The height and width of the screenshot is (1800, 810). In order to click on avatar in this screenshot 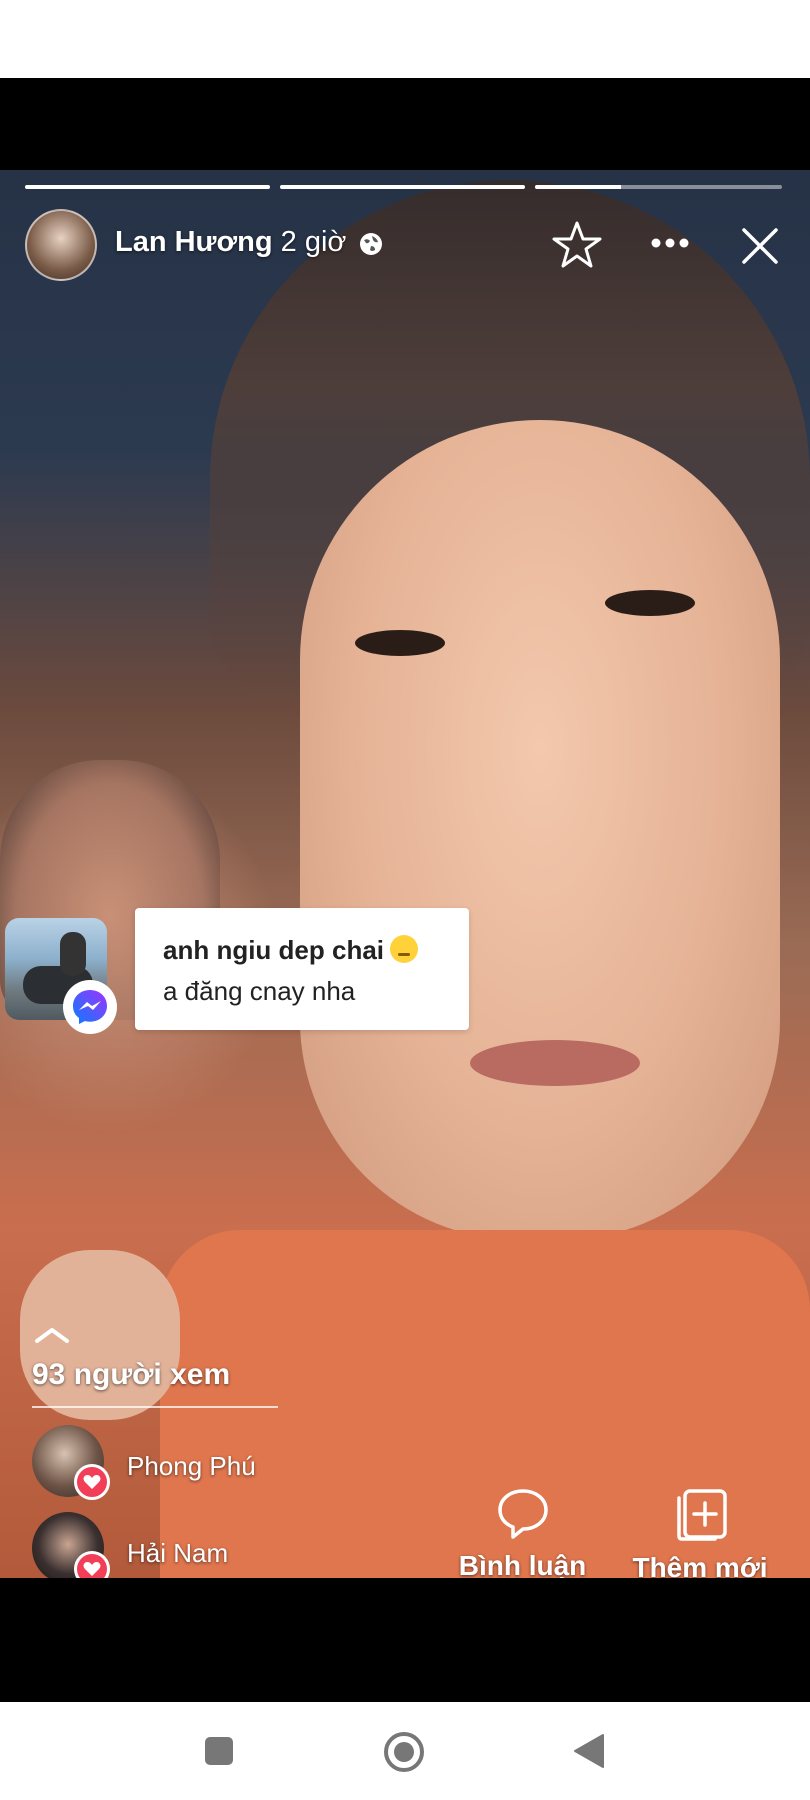, I will do `click(61, 245)`.